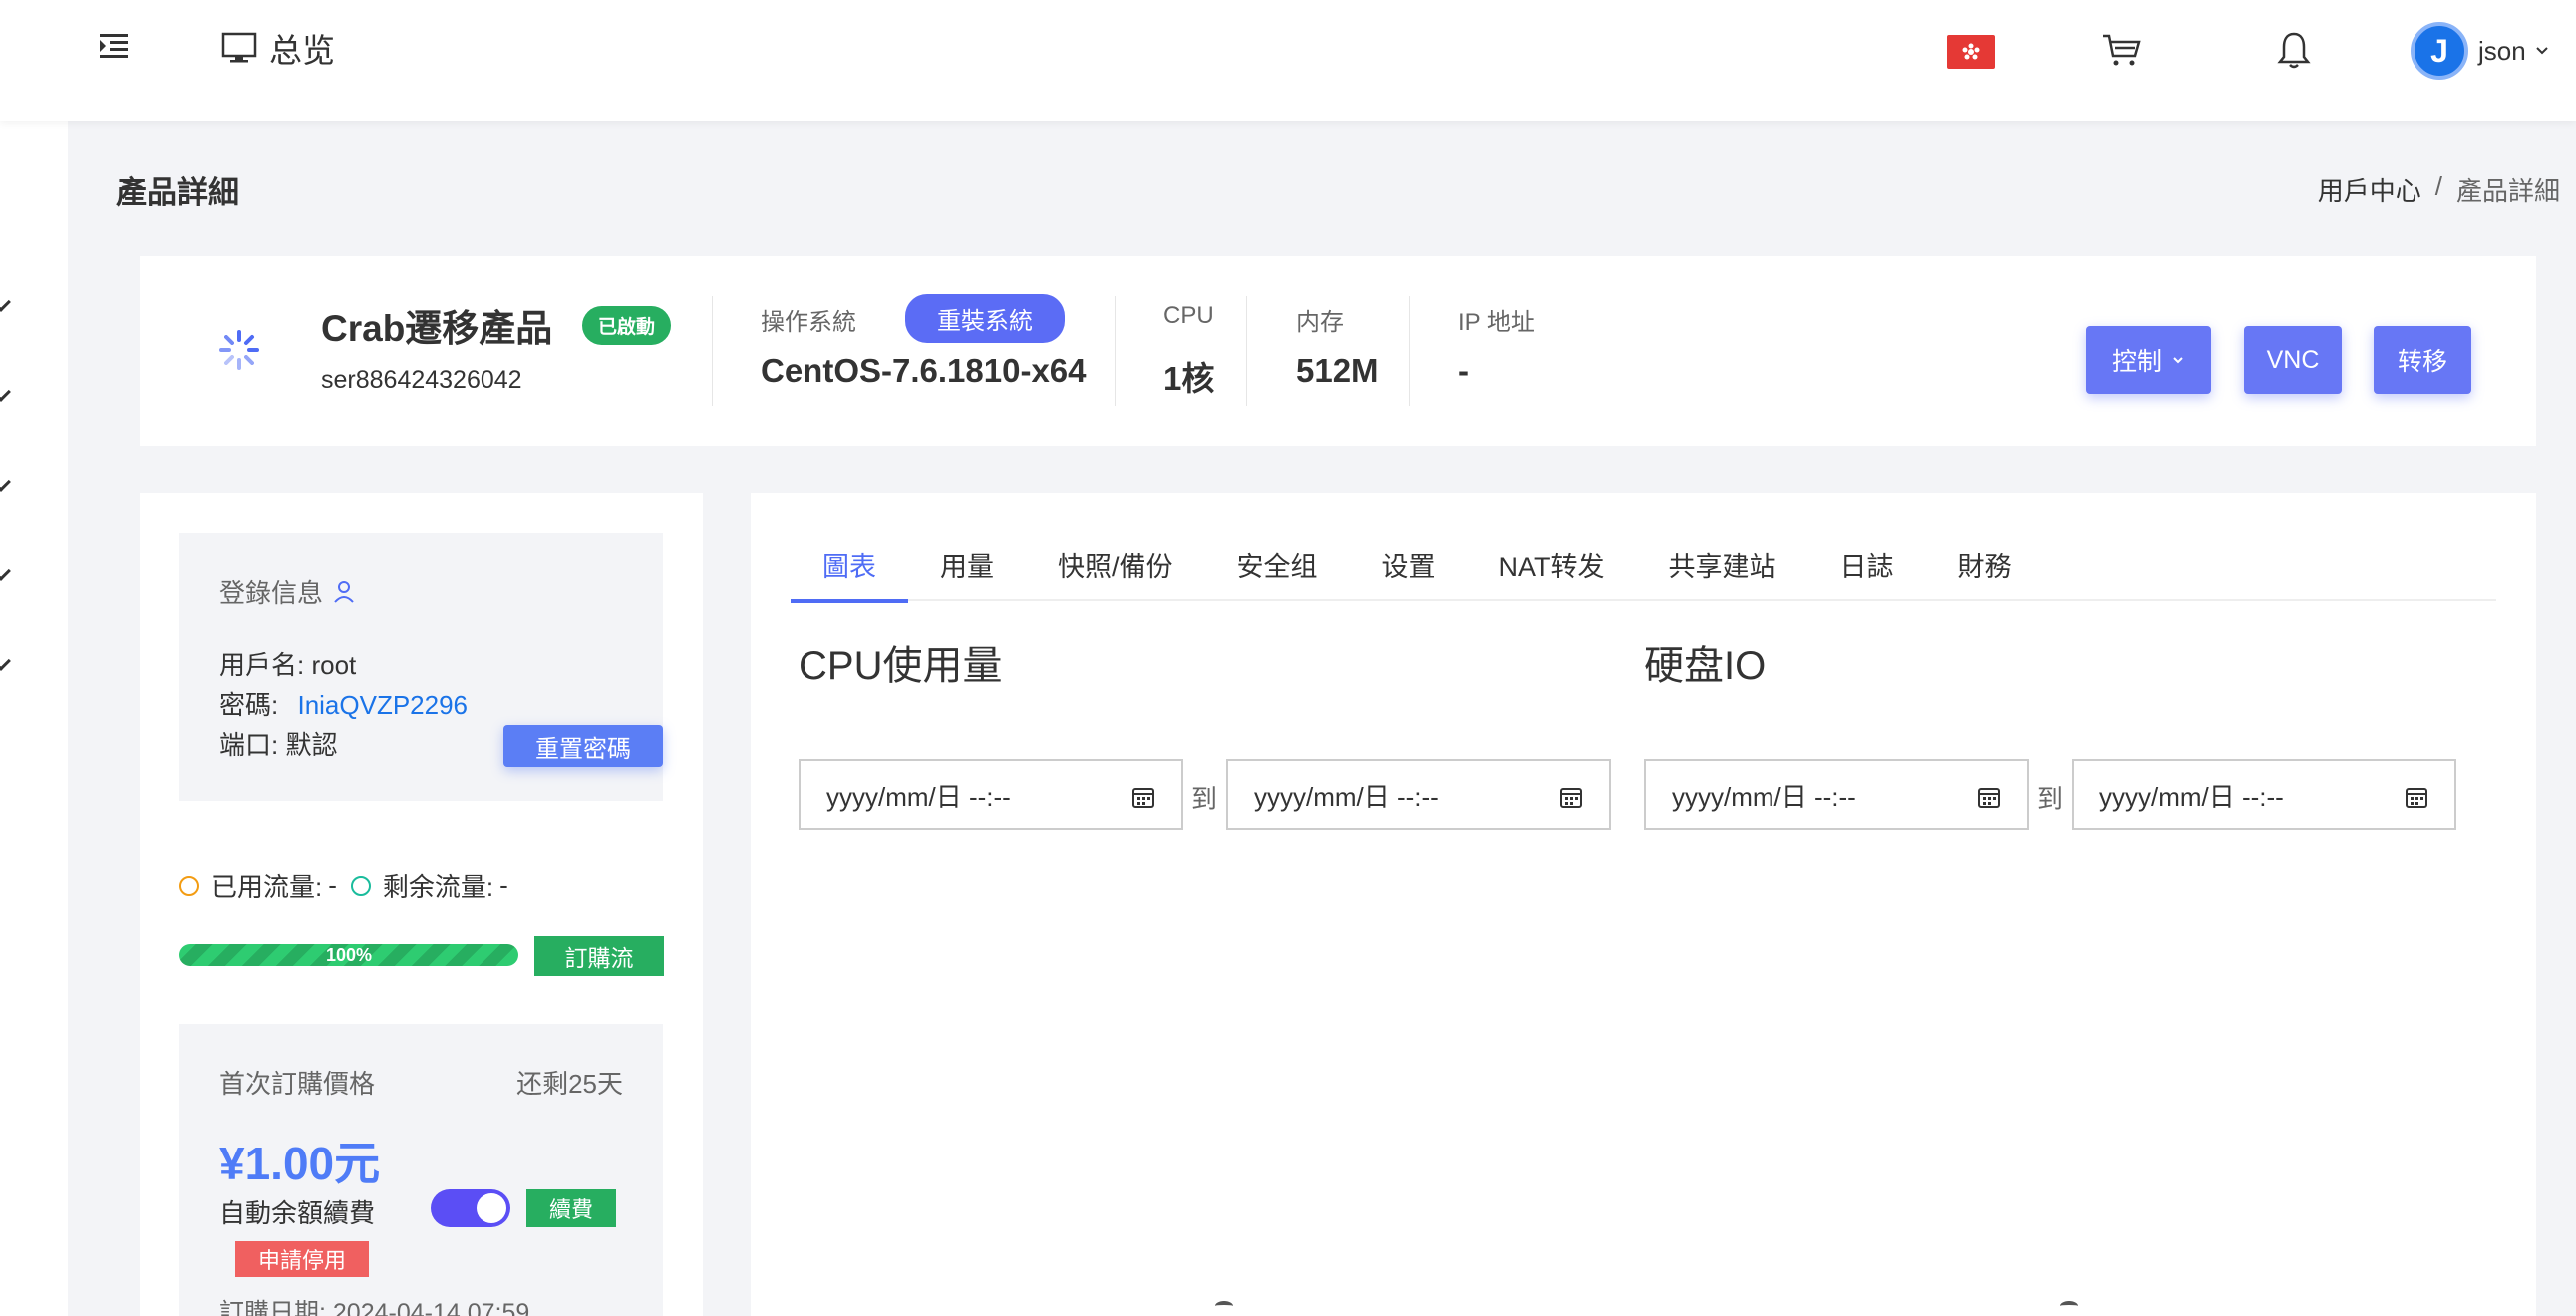  Describe the element at coordinates (571, 1208) in the screenshot. I see `renew-button: 續費` at that location.